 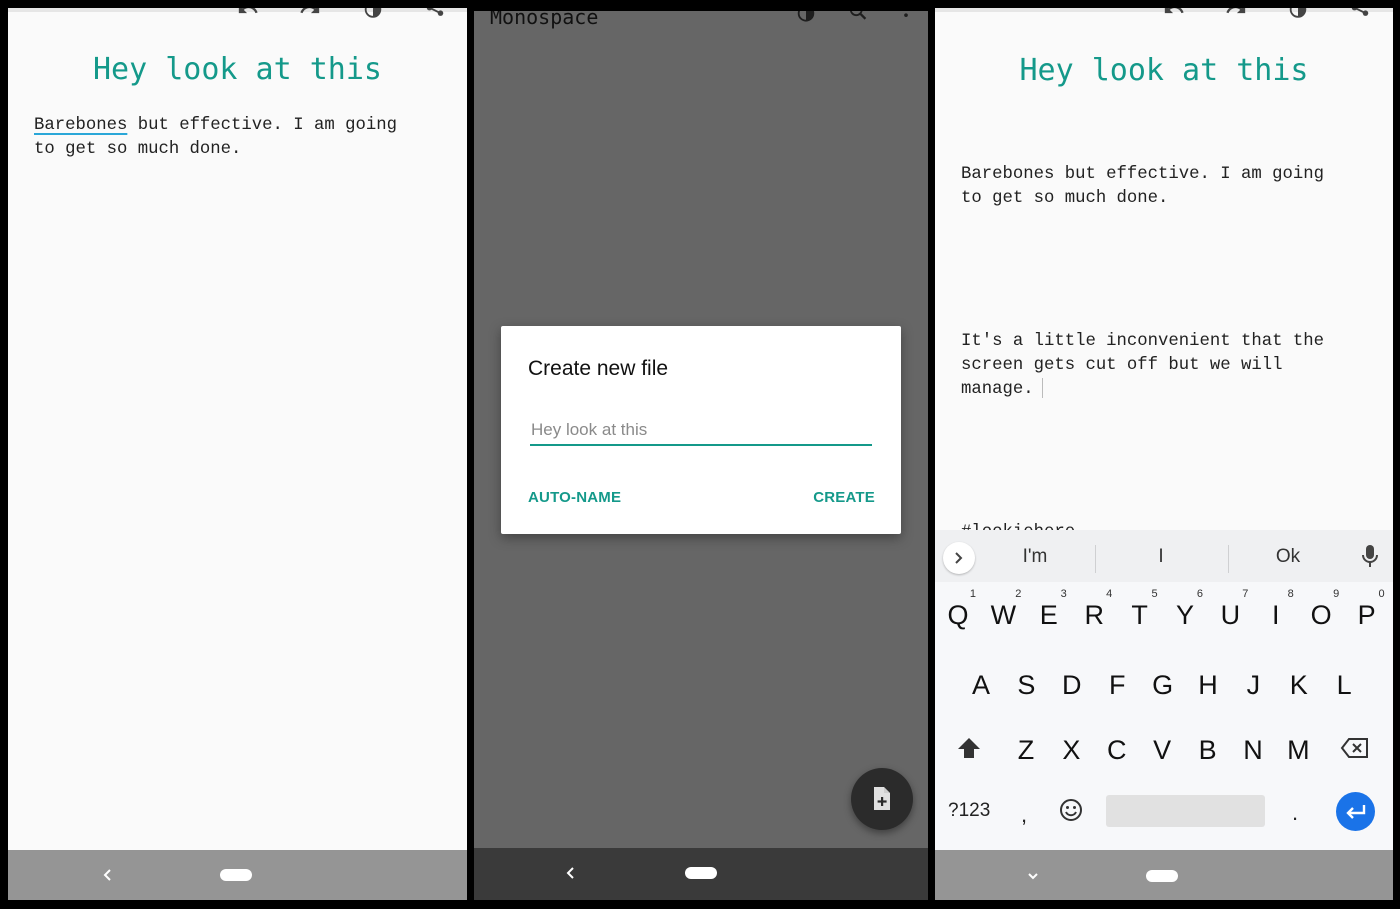 What do you see at coordinates (1163, 685) in the screenshot?
I see `key-g: G` at bounding box center [1163, 685].